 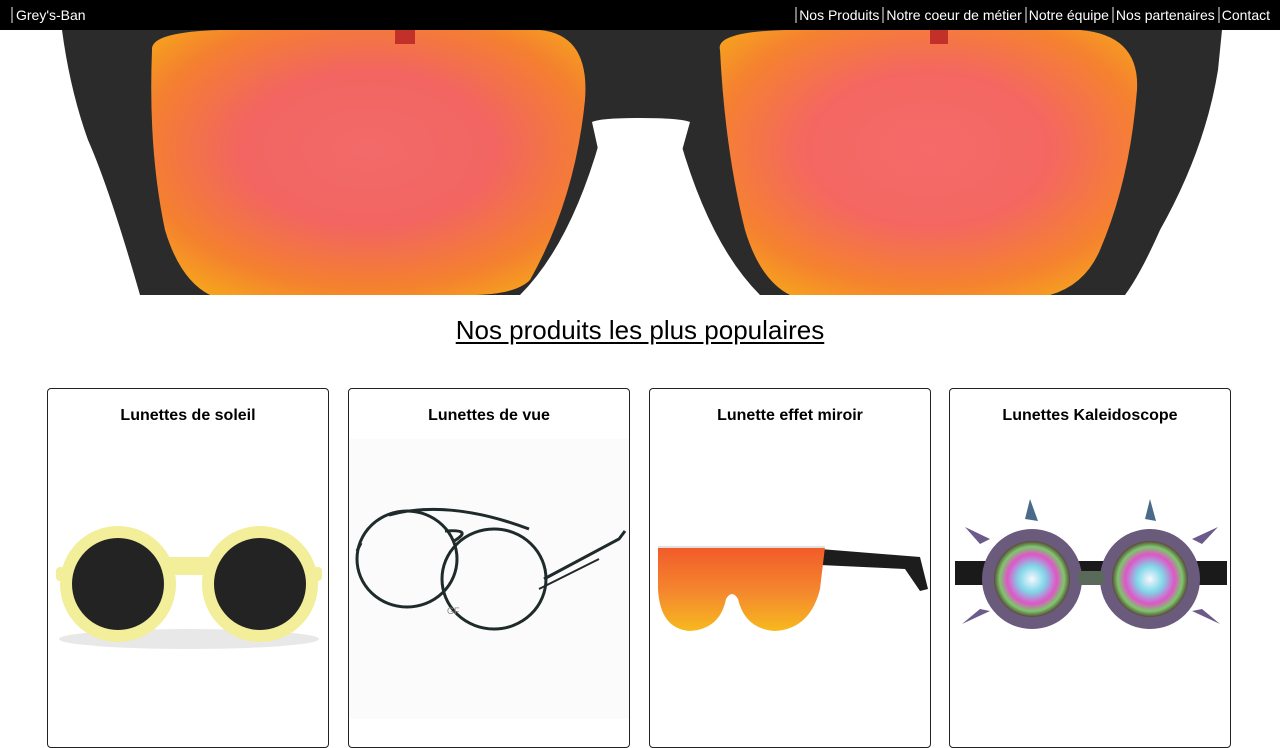 I want to click on product-card-sunglasses: Lunettes de soleil, so click(x=188, y=568).